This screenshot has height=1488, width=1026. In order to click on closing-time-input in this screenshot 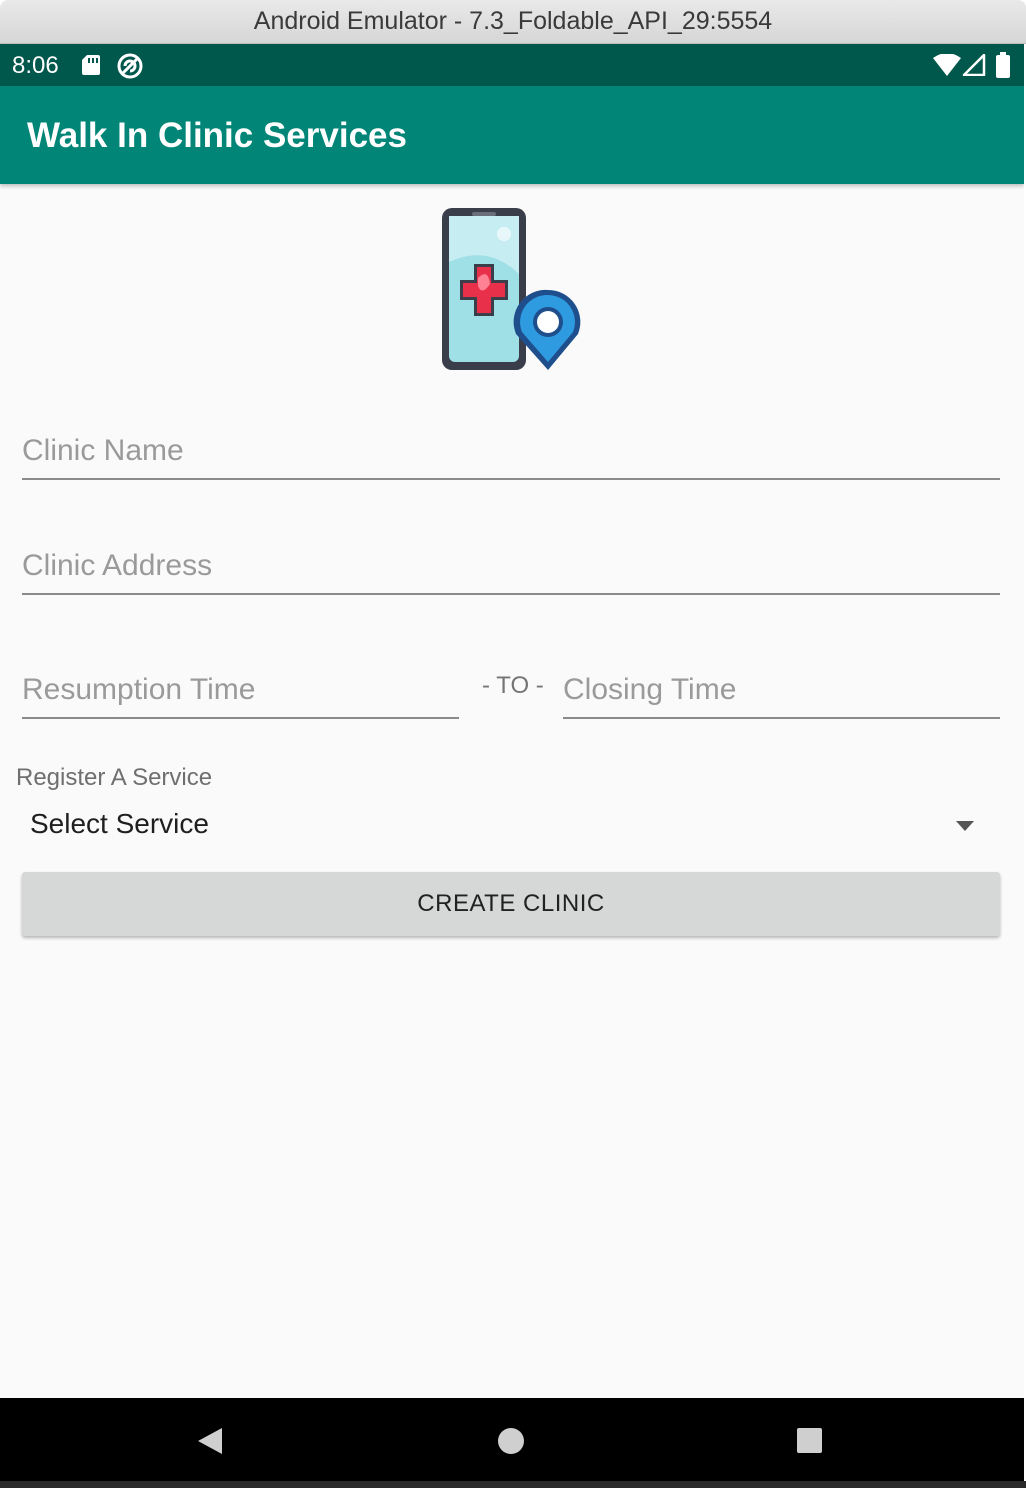, I will do `click(781, 692)`.